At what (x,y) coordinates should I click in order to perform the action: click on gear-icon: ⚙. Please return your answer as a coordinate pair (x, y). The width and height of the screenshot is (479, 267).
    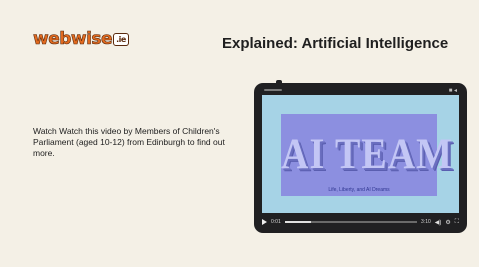
    Looking at the image, I should click on (447, 222).